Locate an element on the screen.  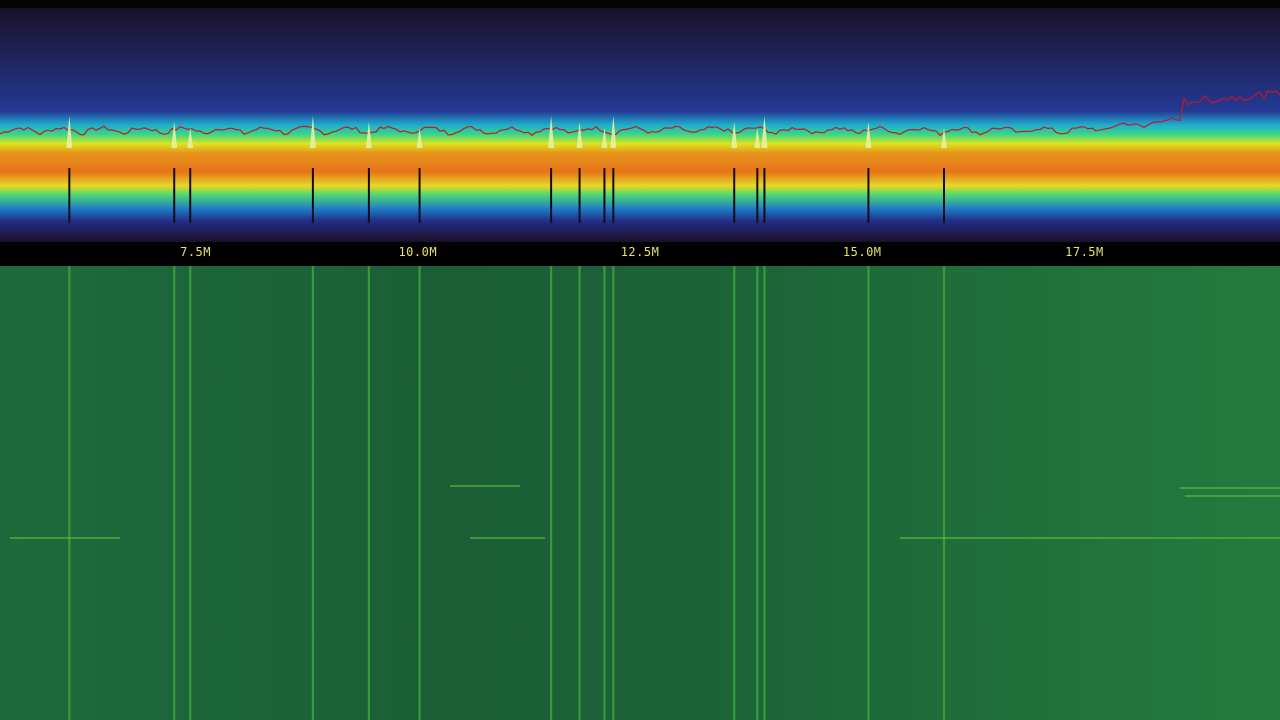
frequency-tick-10-0m: 10.0M is located at coordinates (418, 252).